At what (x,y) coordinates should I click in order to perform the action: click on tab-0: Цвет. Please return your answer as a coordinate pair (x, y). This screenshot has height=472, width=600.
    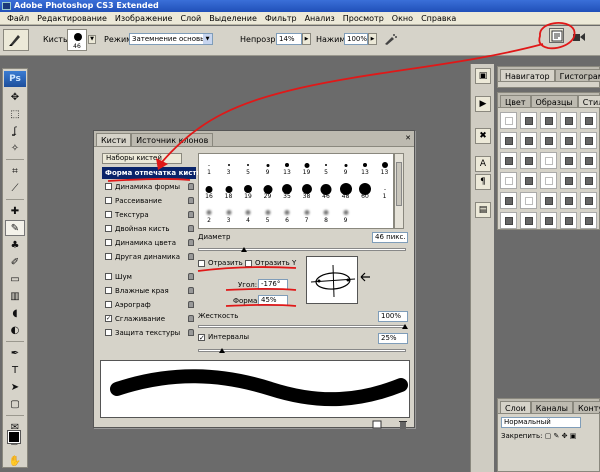
    Looking at the image, I should click on (515, 101).